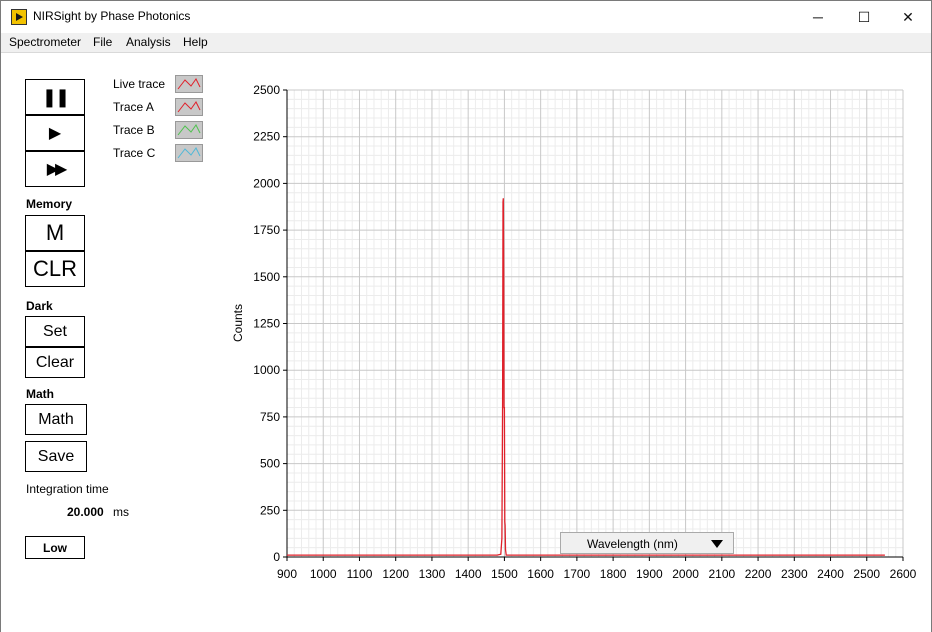  I want to click on y-tick-label: 1000, so click(266, 370).